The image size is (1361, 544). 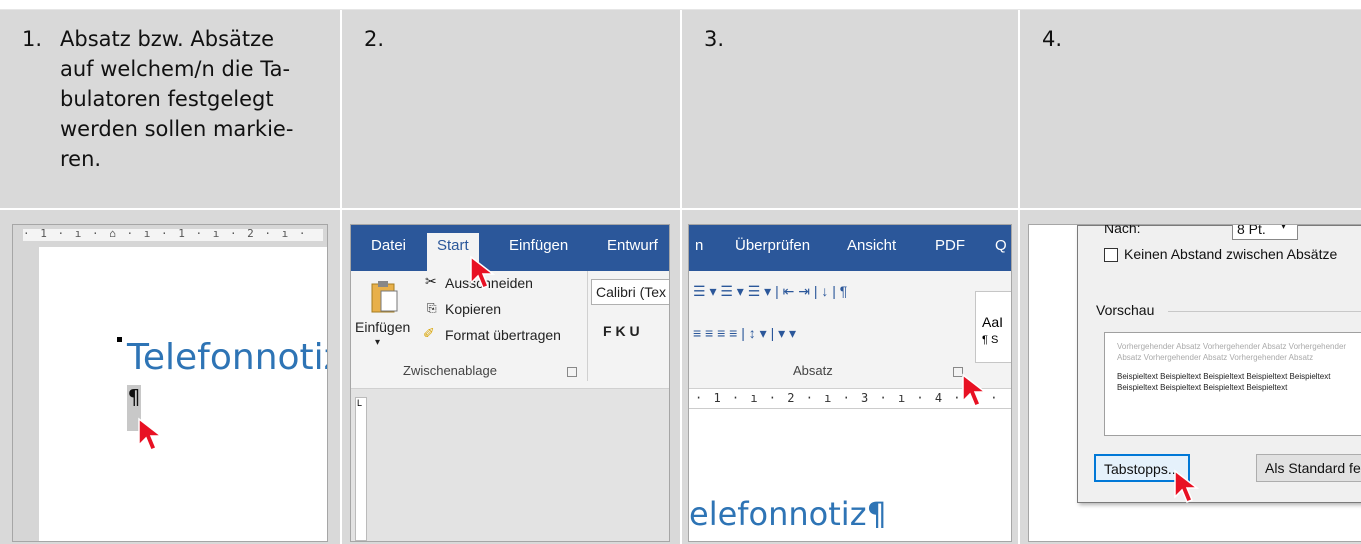 What do you see at coordinates (744, 333) in the screenshot?
I see `alignment-buttons: ≡ ≡ ≡ ≡ | ↕ ▾ | ▾ ▾` at bounding box center [744, 333].